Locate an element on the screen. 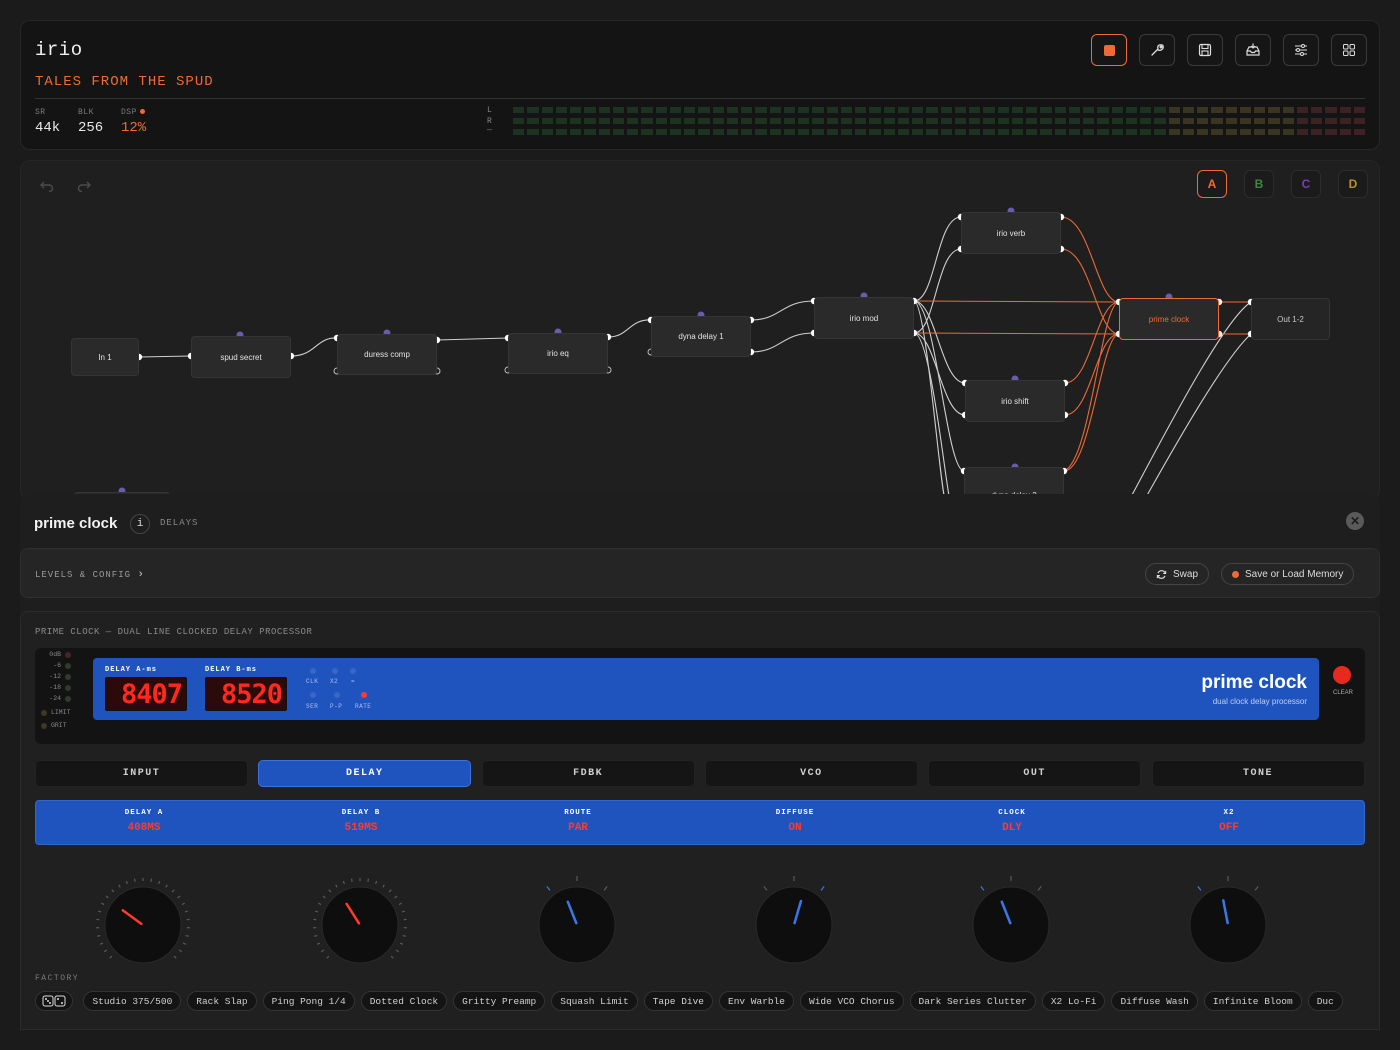 The height and width of the screenshot is (1050, 1400). stat-sample-rate: SR 44k is located at coordinates (48, 122).